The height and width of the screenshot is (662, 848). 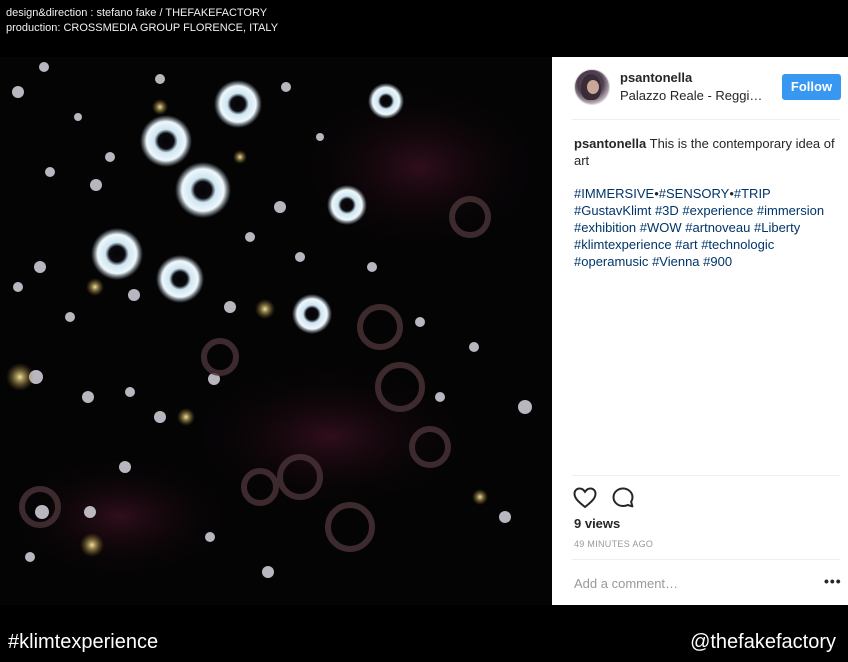 What do you see at coordinates (717, 261) in the screenshot?
I see `hashtag-link: #900` at bounding box center [717, 261].